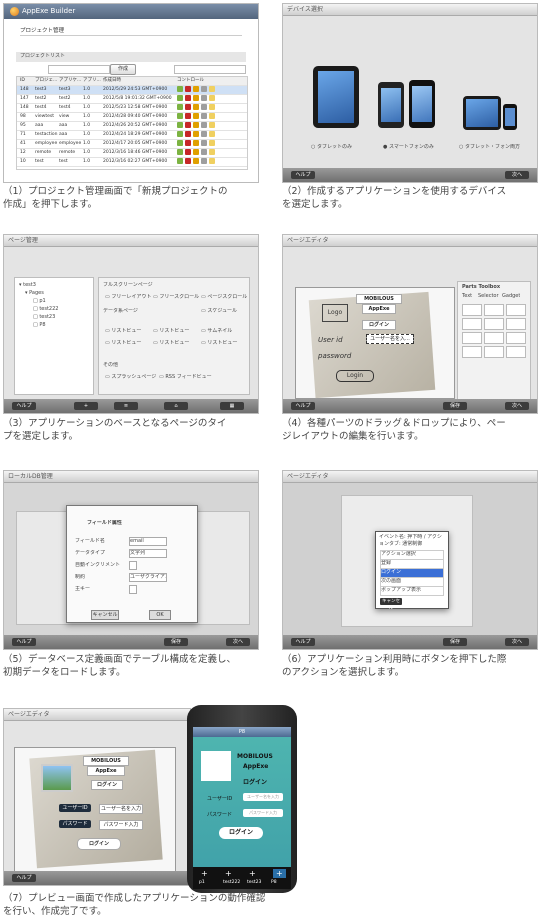 Image resolution: width=540 pixels, height=919 pixels. I want to click on tab-label: test222, so click(231, 882).